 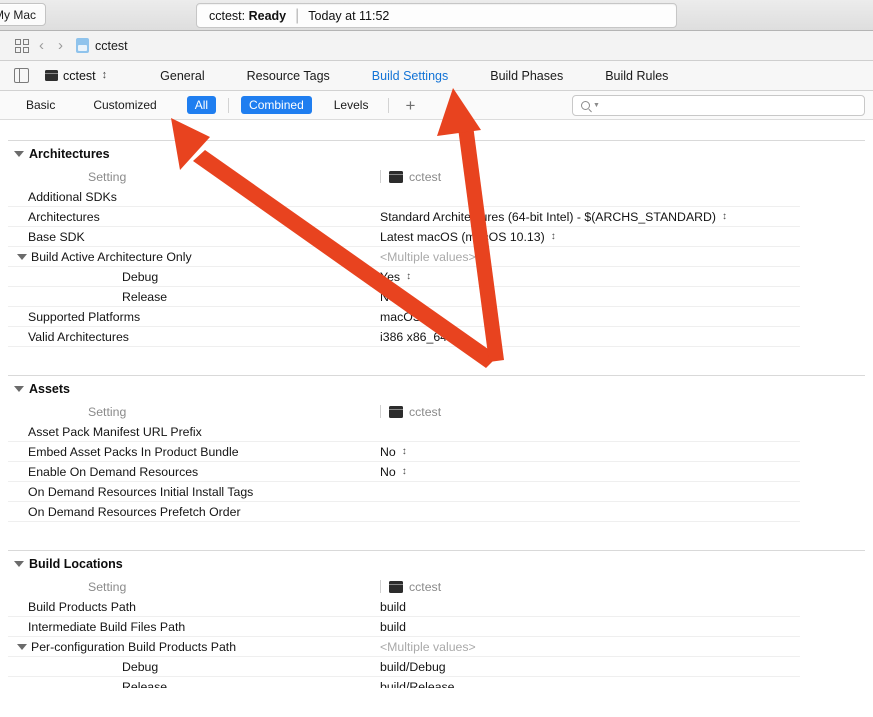 What do you see at coordinates (82, 45) in the screenshot?
I see `project-document-icon` at bounding box center [82, 45].